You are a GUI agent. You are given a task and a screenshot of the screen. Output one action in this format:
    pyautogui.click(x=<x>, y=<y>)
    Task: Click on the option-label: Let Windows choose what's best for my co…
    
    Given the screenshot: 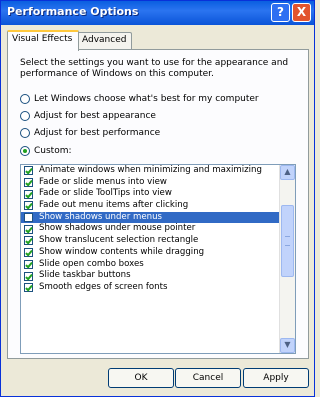 What is the action you would take?
    pyautogui.click(x=146, y=99)
    